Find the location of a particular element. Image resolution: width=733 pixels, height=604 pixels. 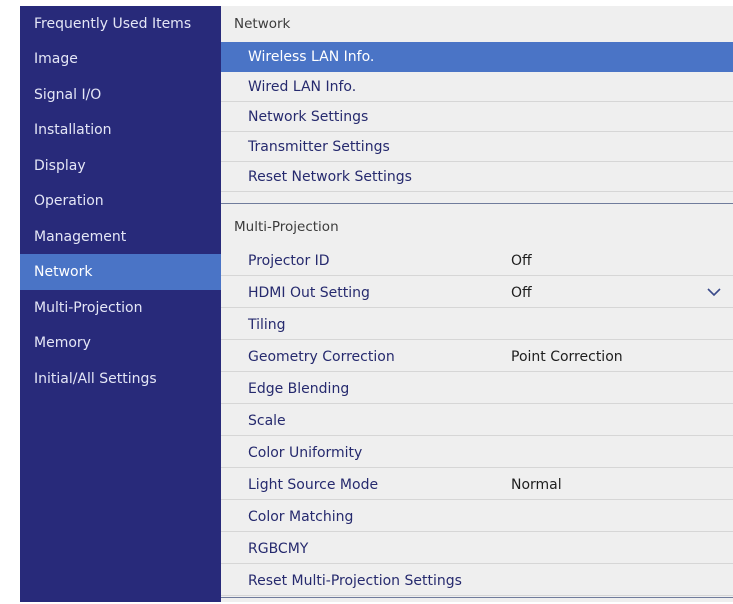

menu-item-label: HDMI Out Setting is located at coordinates (309, 293).